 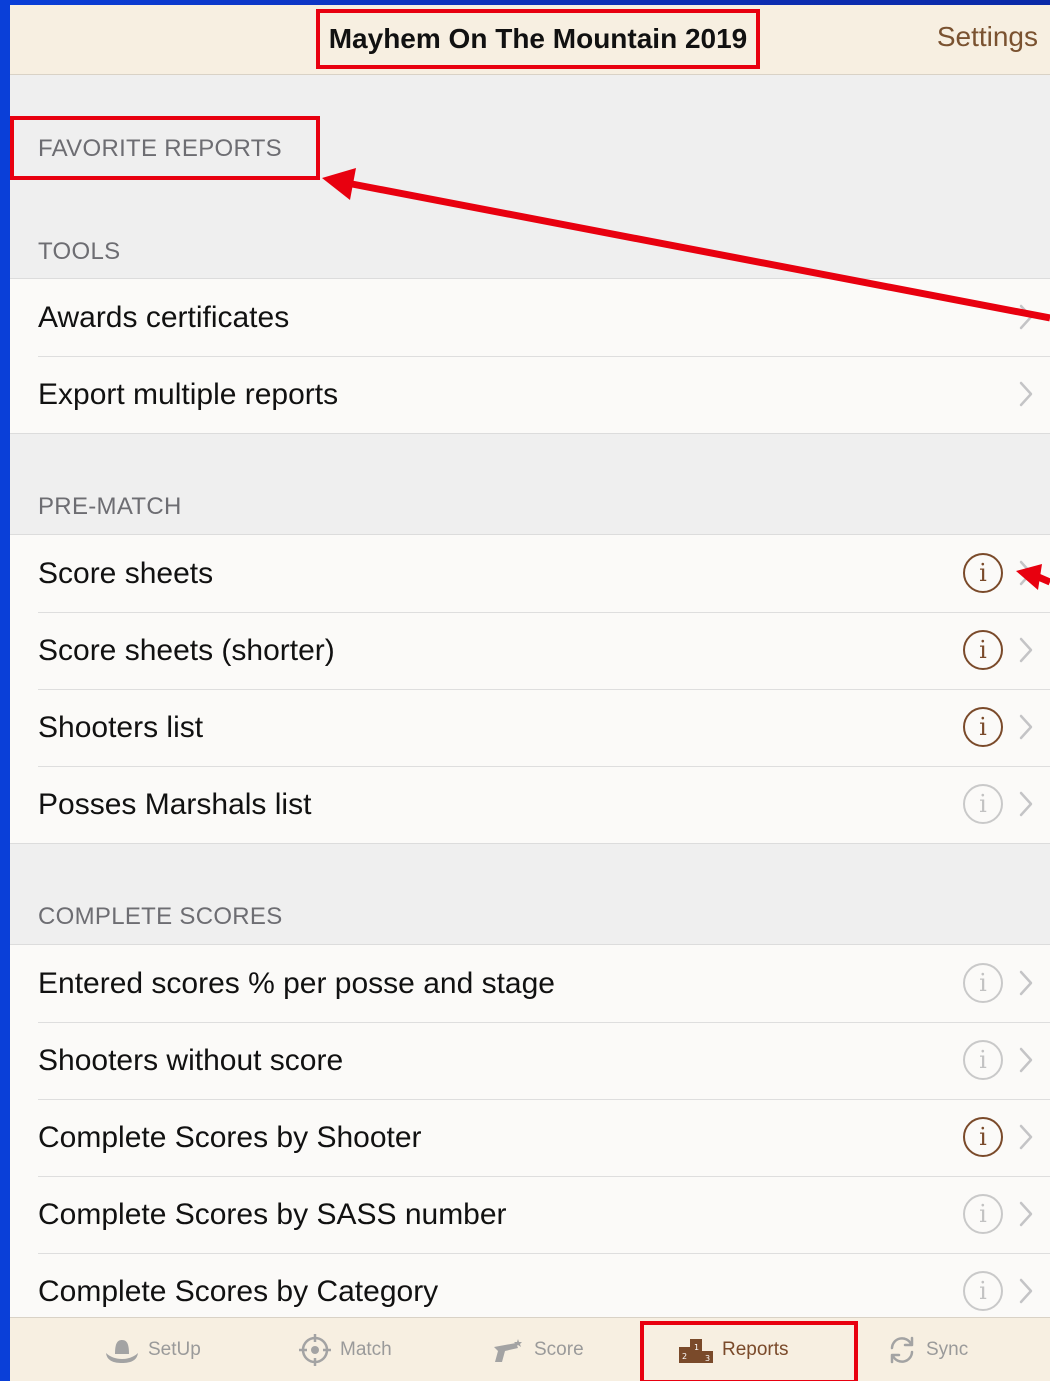 I want to click on list-item-complete-scores-by-shooter: Complete Scores by Shooter i, so click(x=530, y=1137).